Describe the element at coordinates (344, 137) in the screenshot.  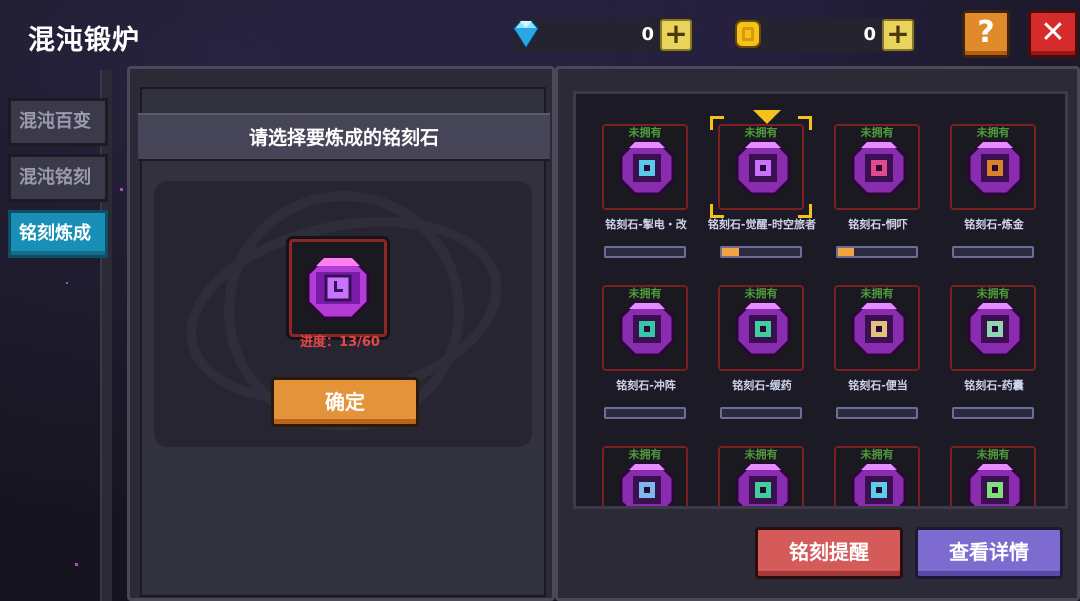
I see `craft-header: 请选择要炼成的铭刻石` at that location.